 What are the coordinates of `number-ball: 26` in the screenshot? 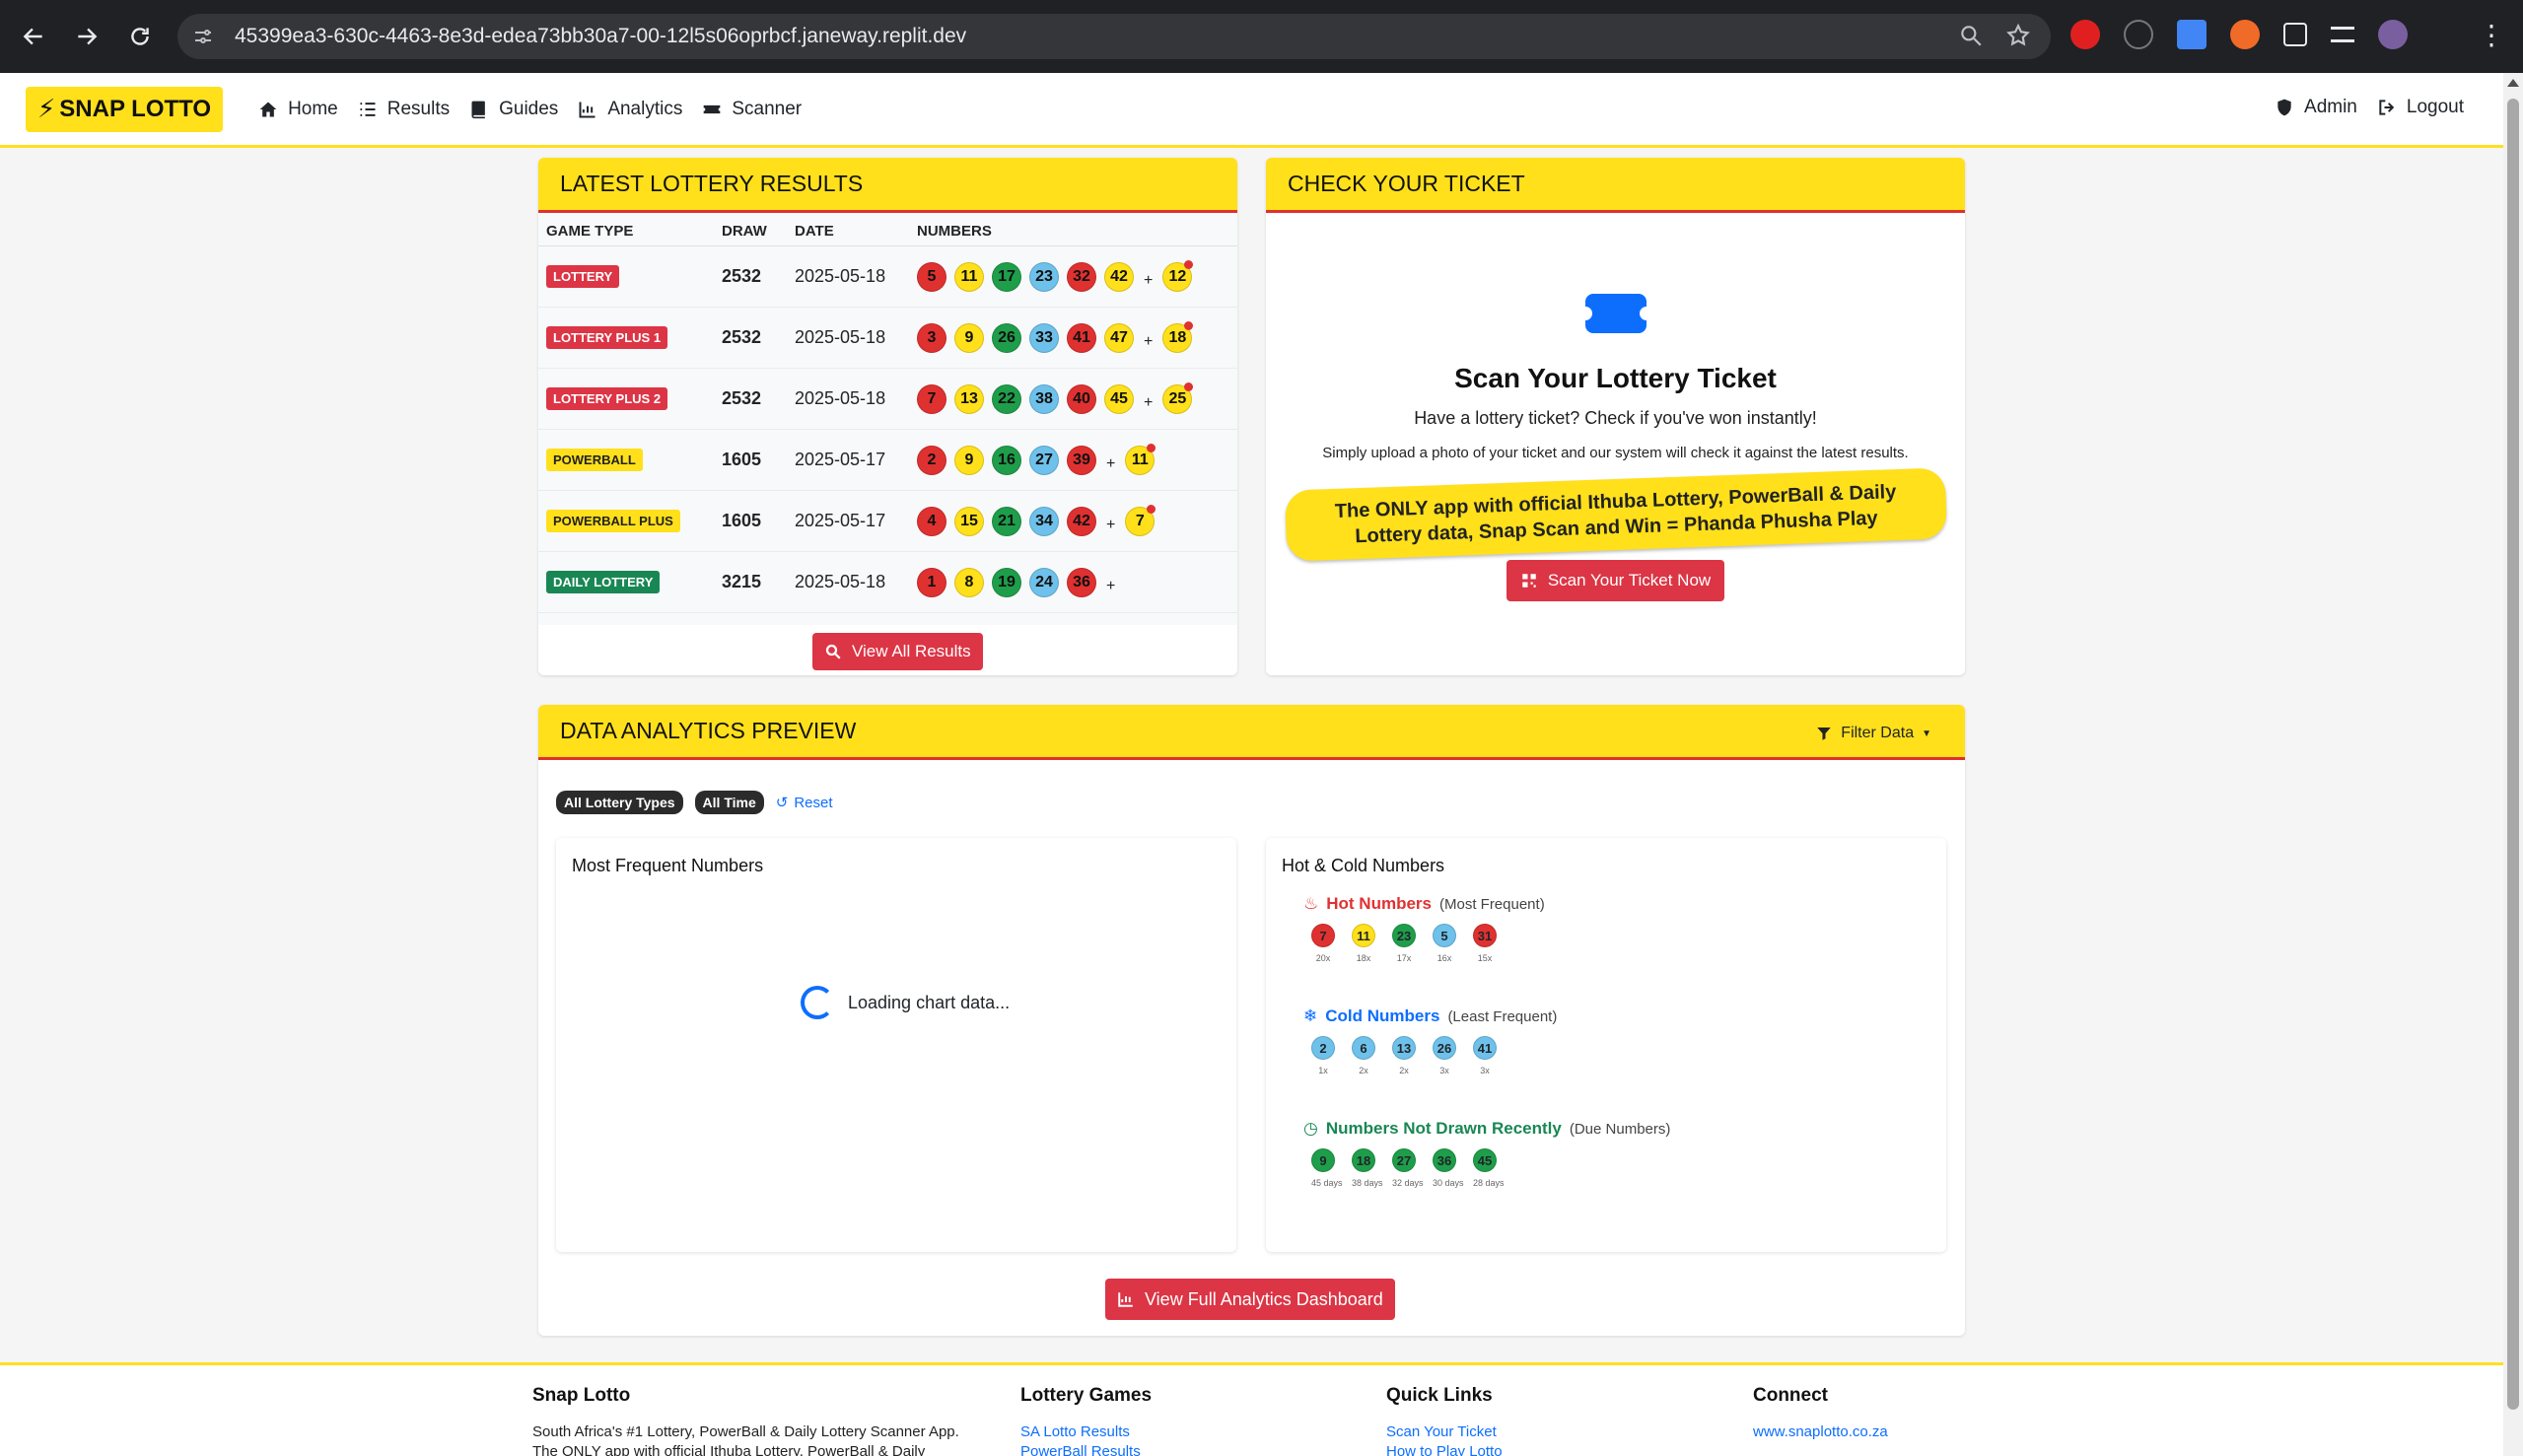 It's located at (1006, 337).